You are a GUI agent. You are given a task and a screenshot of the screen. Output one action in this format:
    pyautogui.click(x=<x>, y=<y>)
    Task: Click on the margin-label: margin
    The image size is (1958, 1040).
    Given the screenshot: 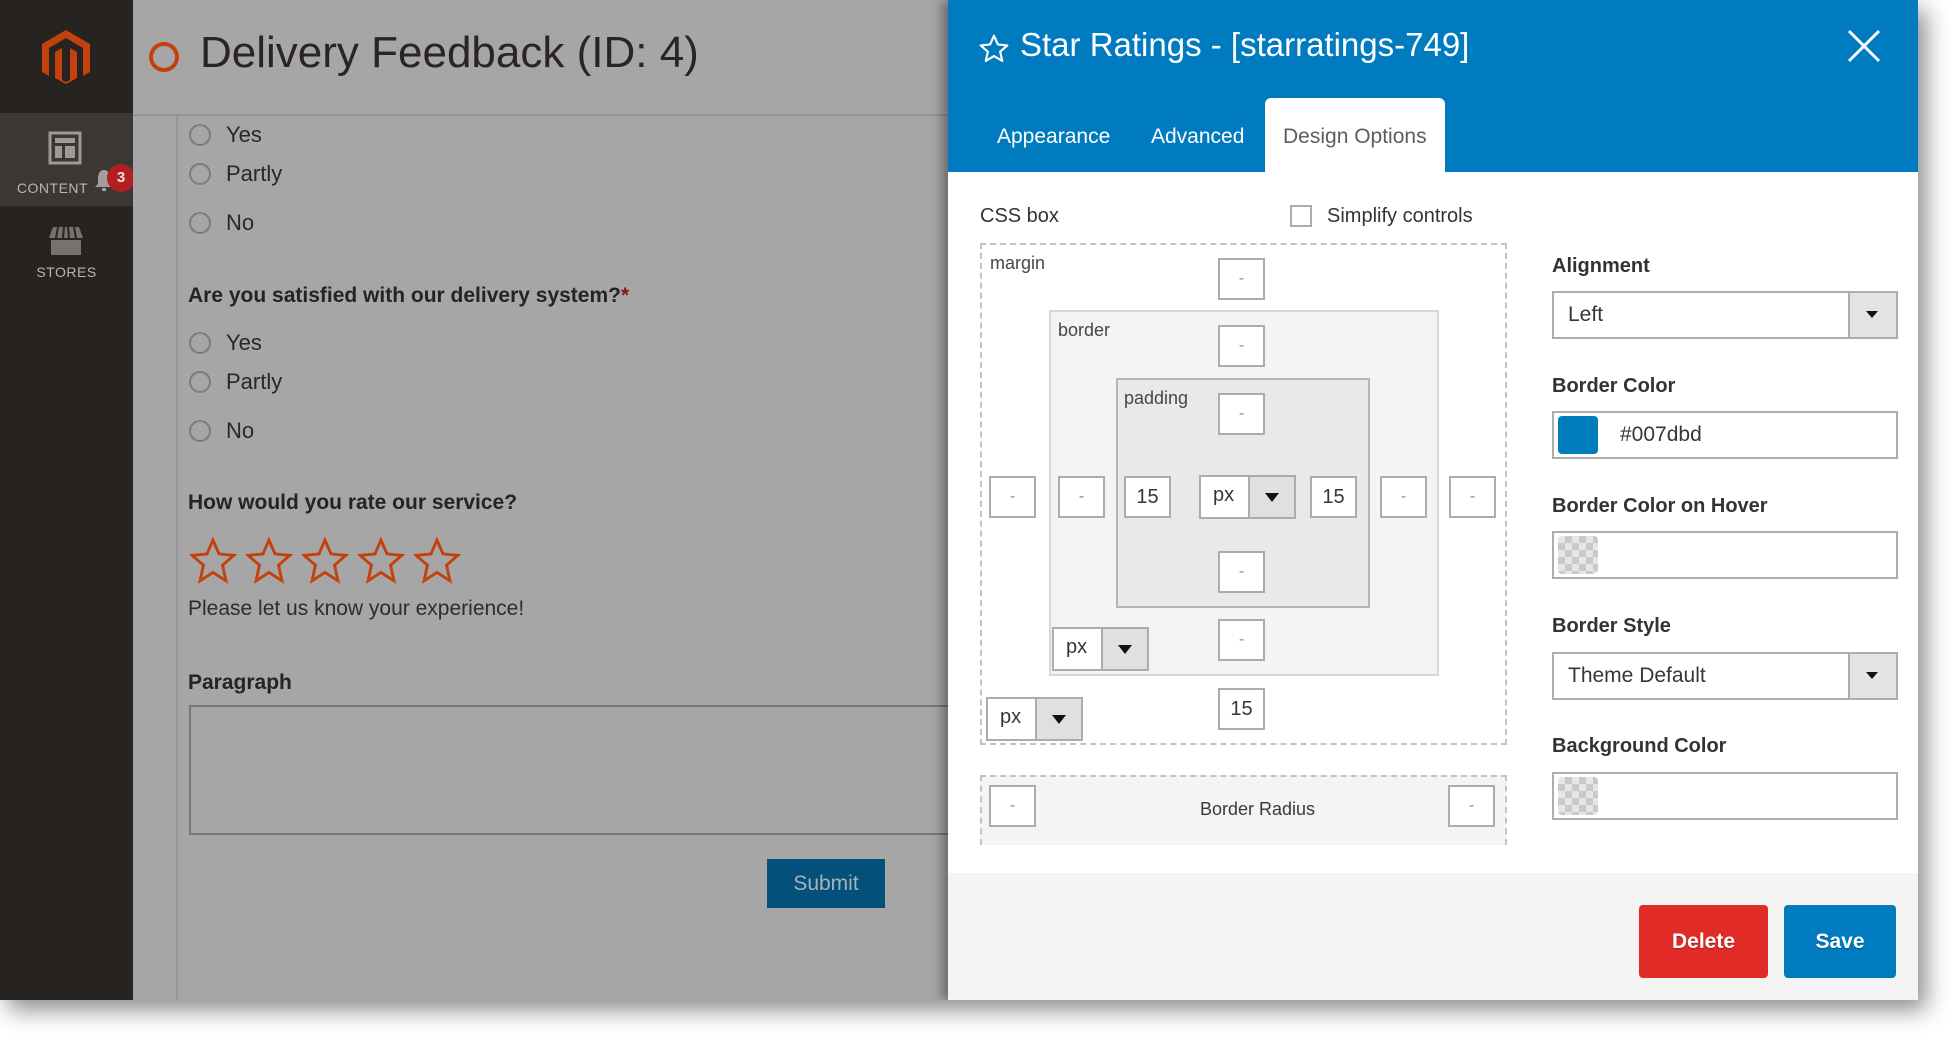 What is the action you would take?
    pyautogui.click(x=1018, y=263)
    